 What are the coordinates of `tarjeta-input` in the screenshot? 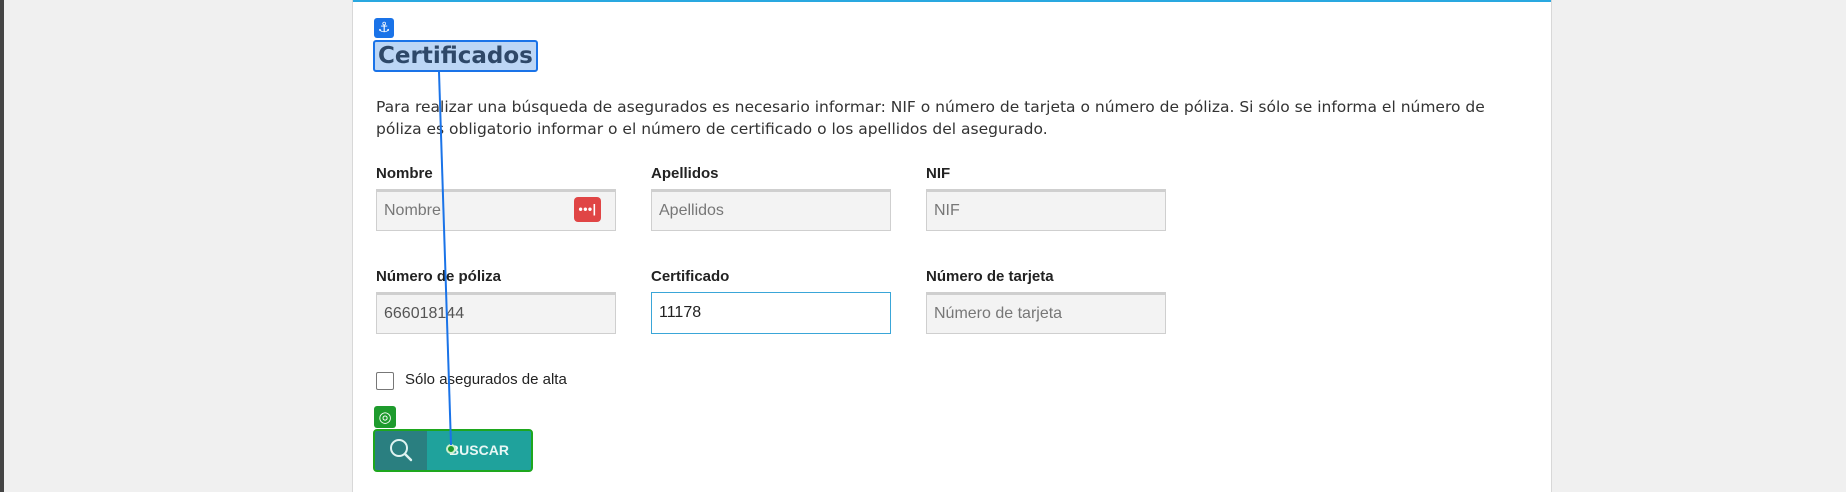 It's located at (1046, 313).